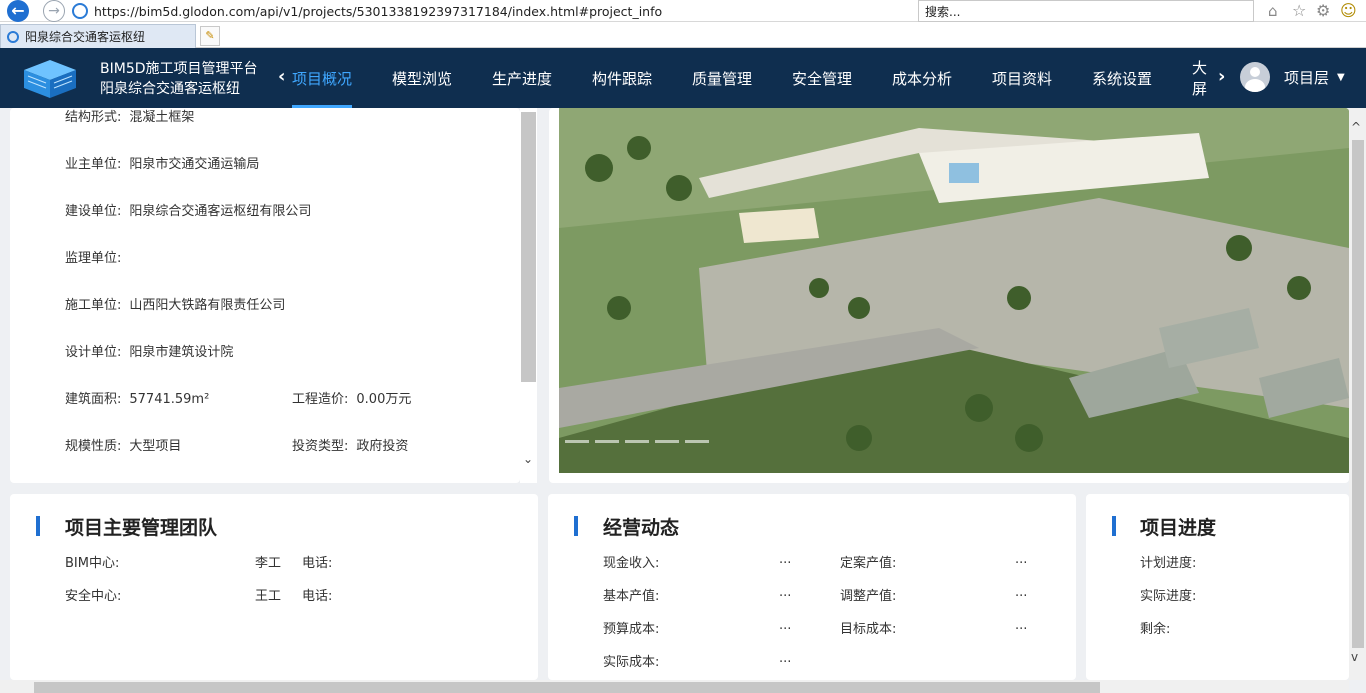 The image size is (1366, 693). I want to click on management-team-card: 项目主要管理团队 BIM中心: 李工 电话: 安全中心: 王工 电话:, so click(274, 587).